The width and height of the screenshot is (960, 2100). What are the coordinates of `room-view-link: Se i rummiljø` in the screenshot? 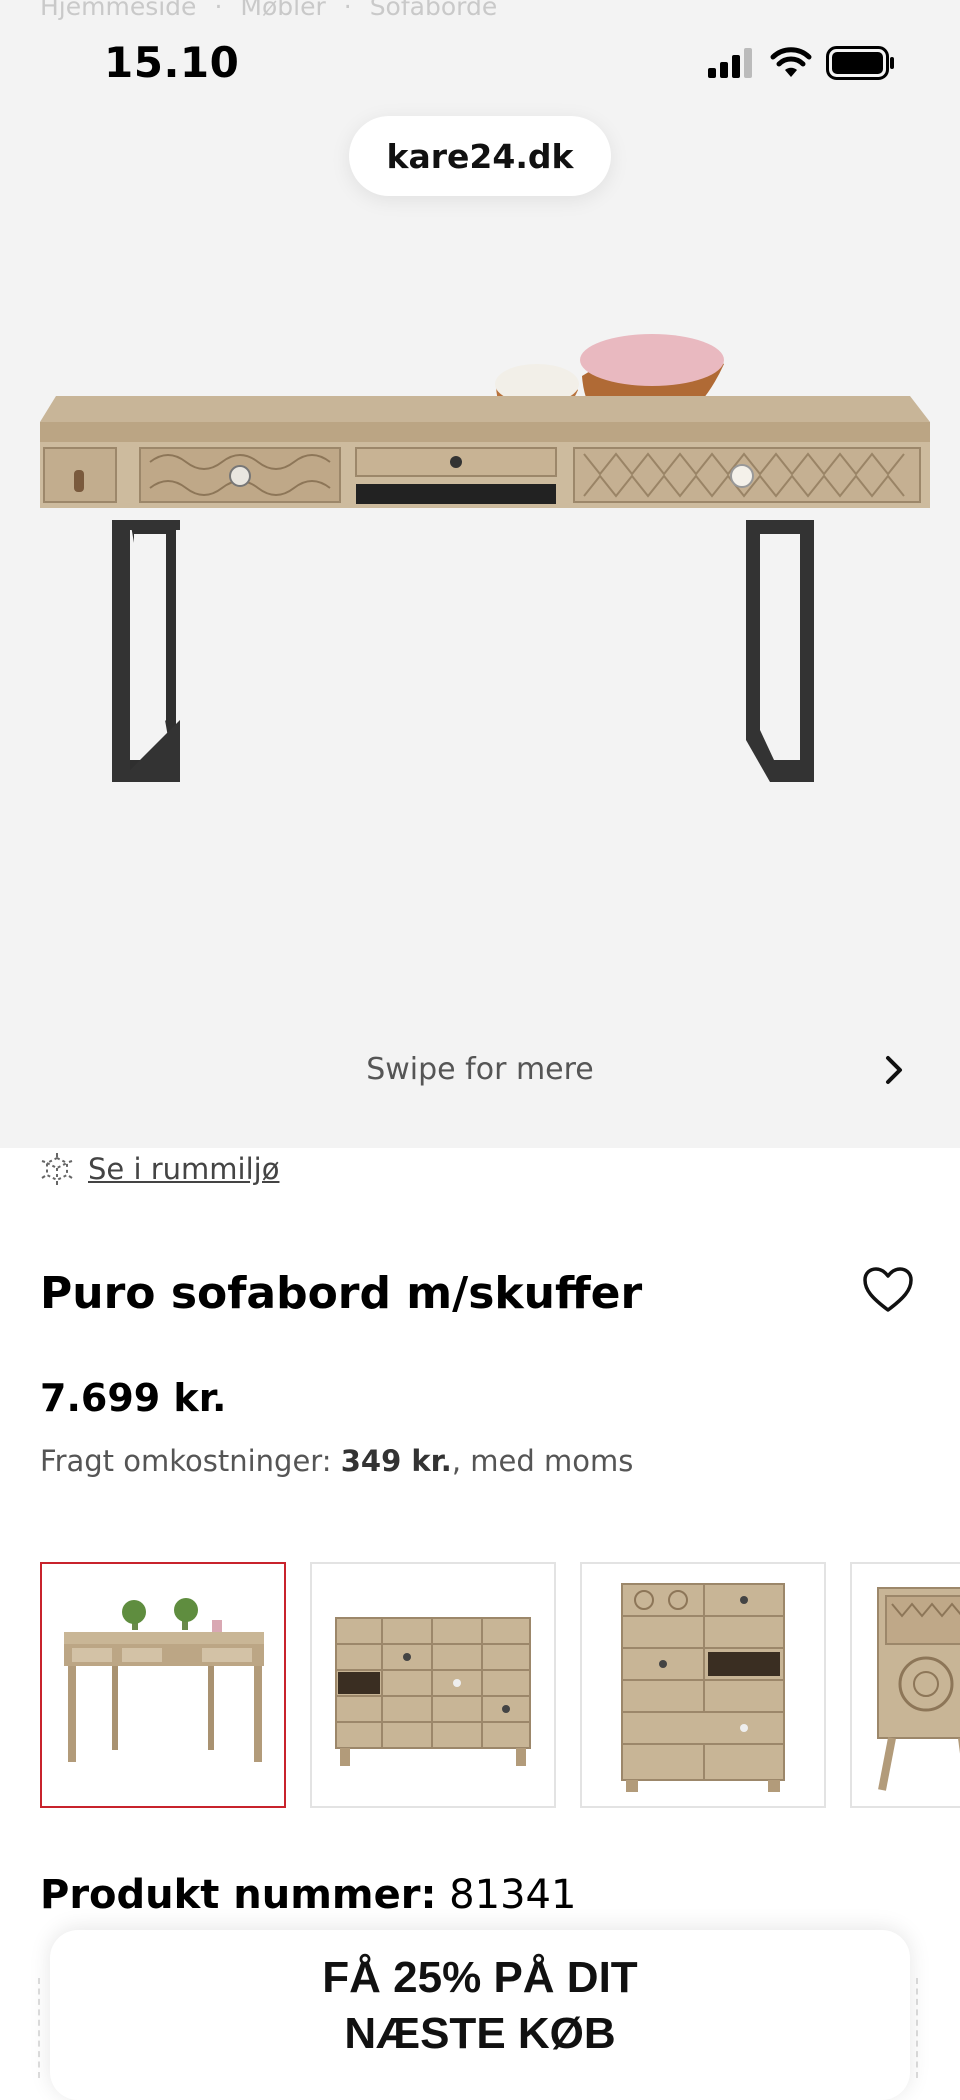 It's located at (159, 1169).